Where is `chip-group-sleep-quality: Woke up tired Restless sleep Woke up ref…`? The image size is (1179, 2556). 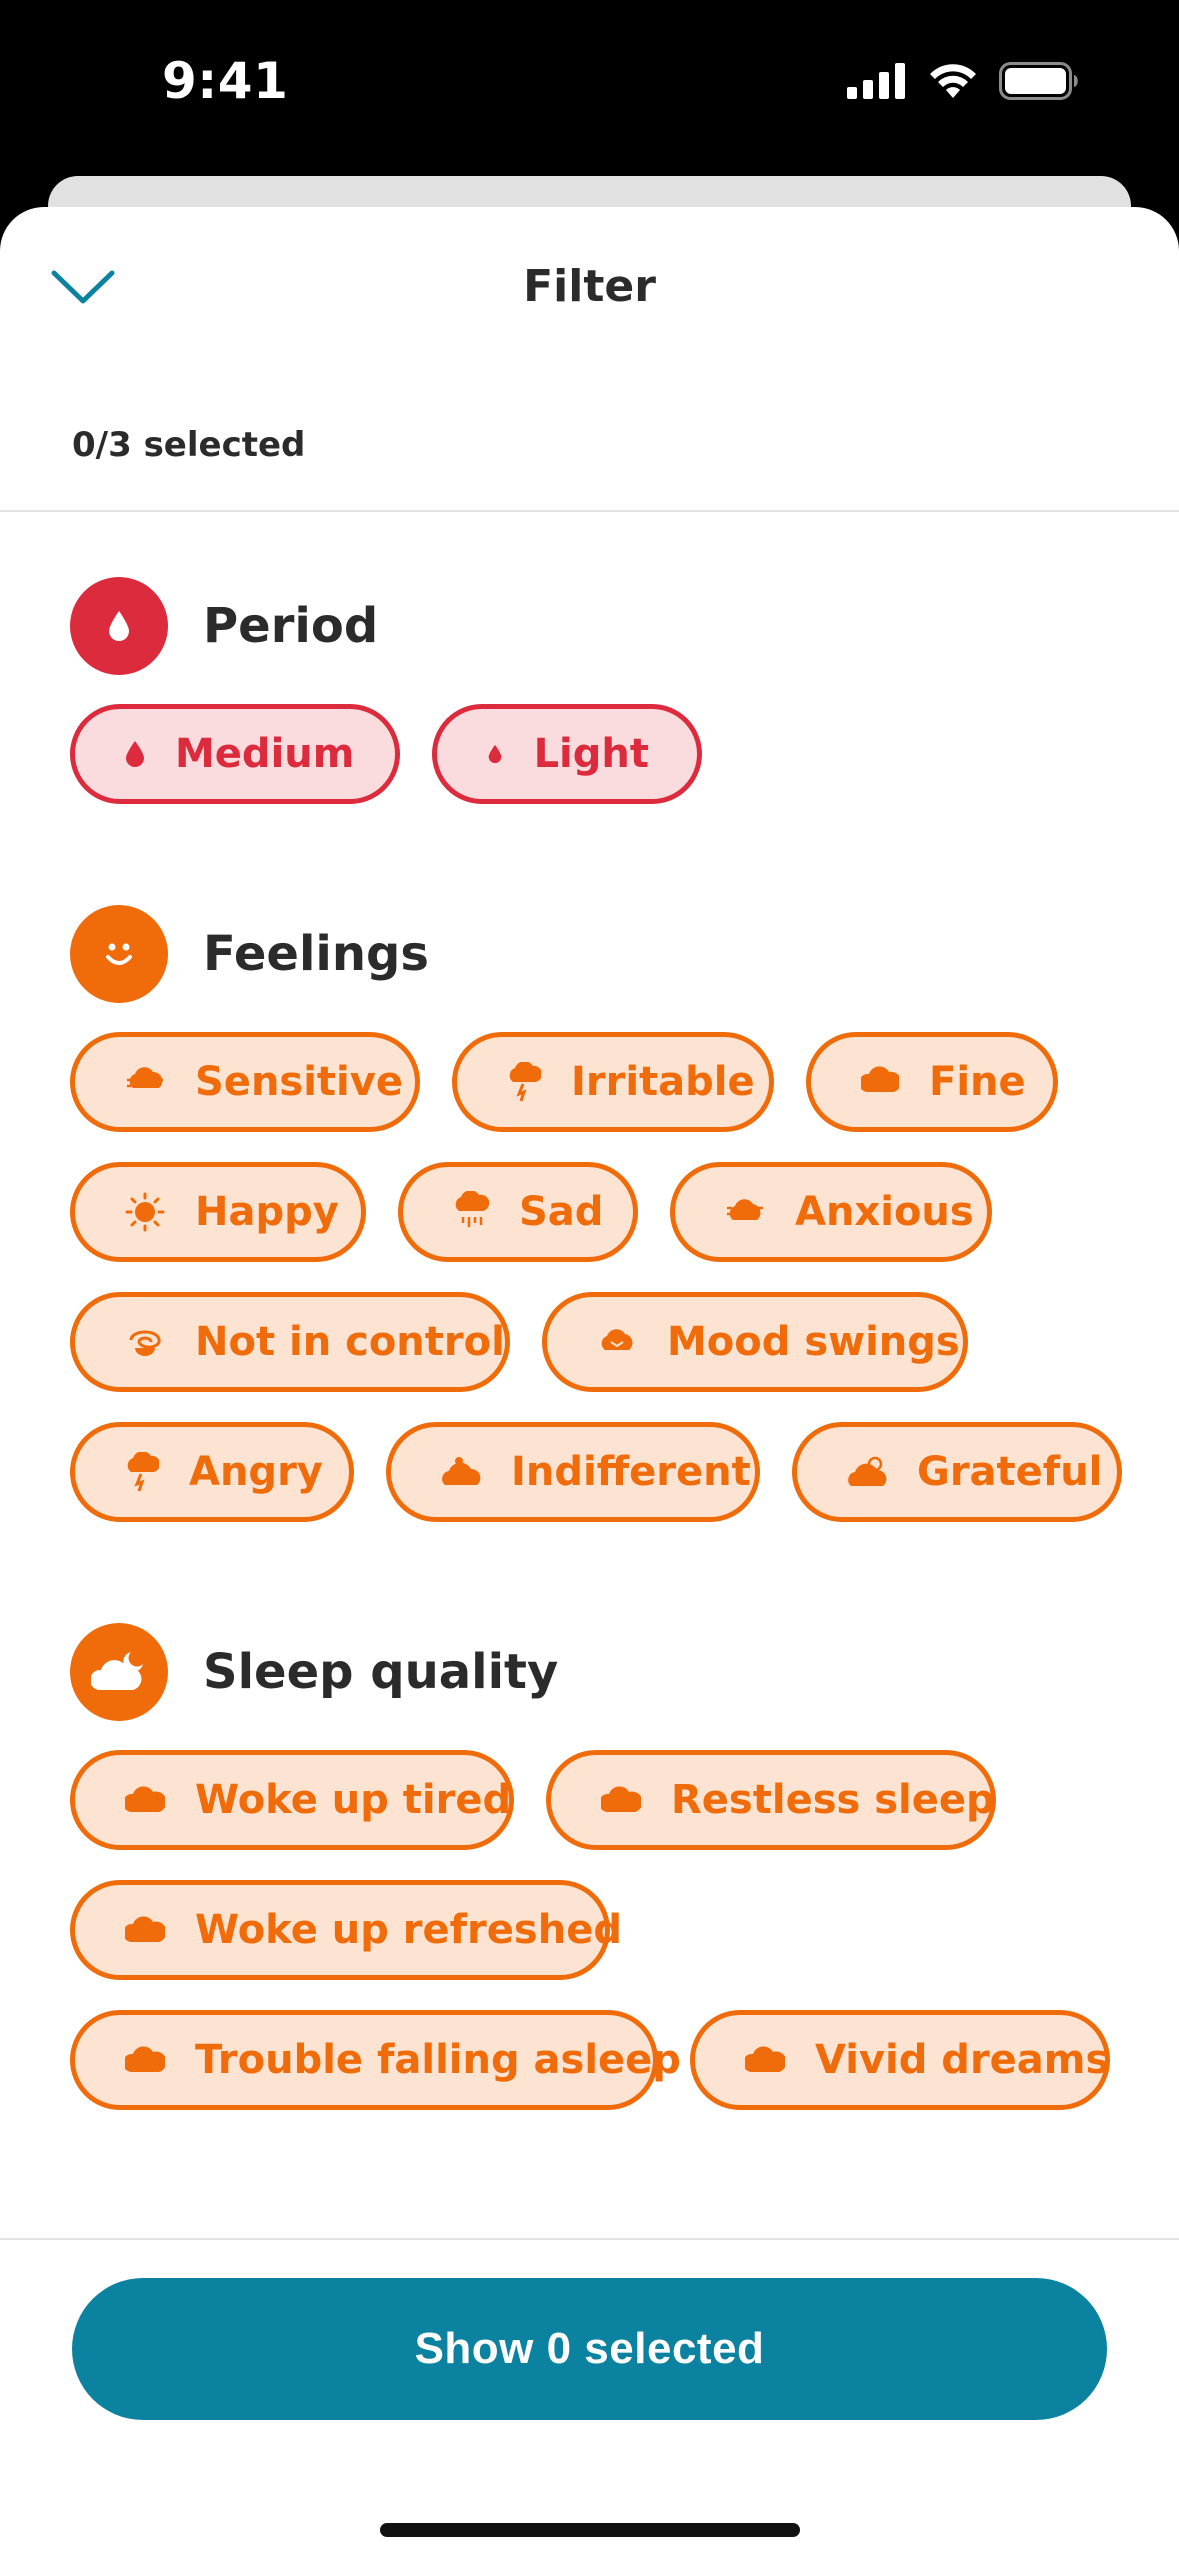 chip-group-sleep-quality: Woke up tired Restless sleep Woke up ref… is located at coordinates (604, 1930).